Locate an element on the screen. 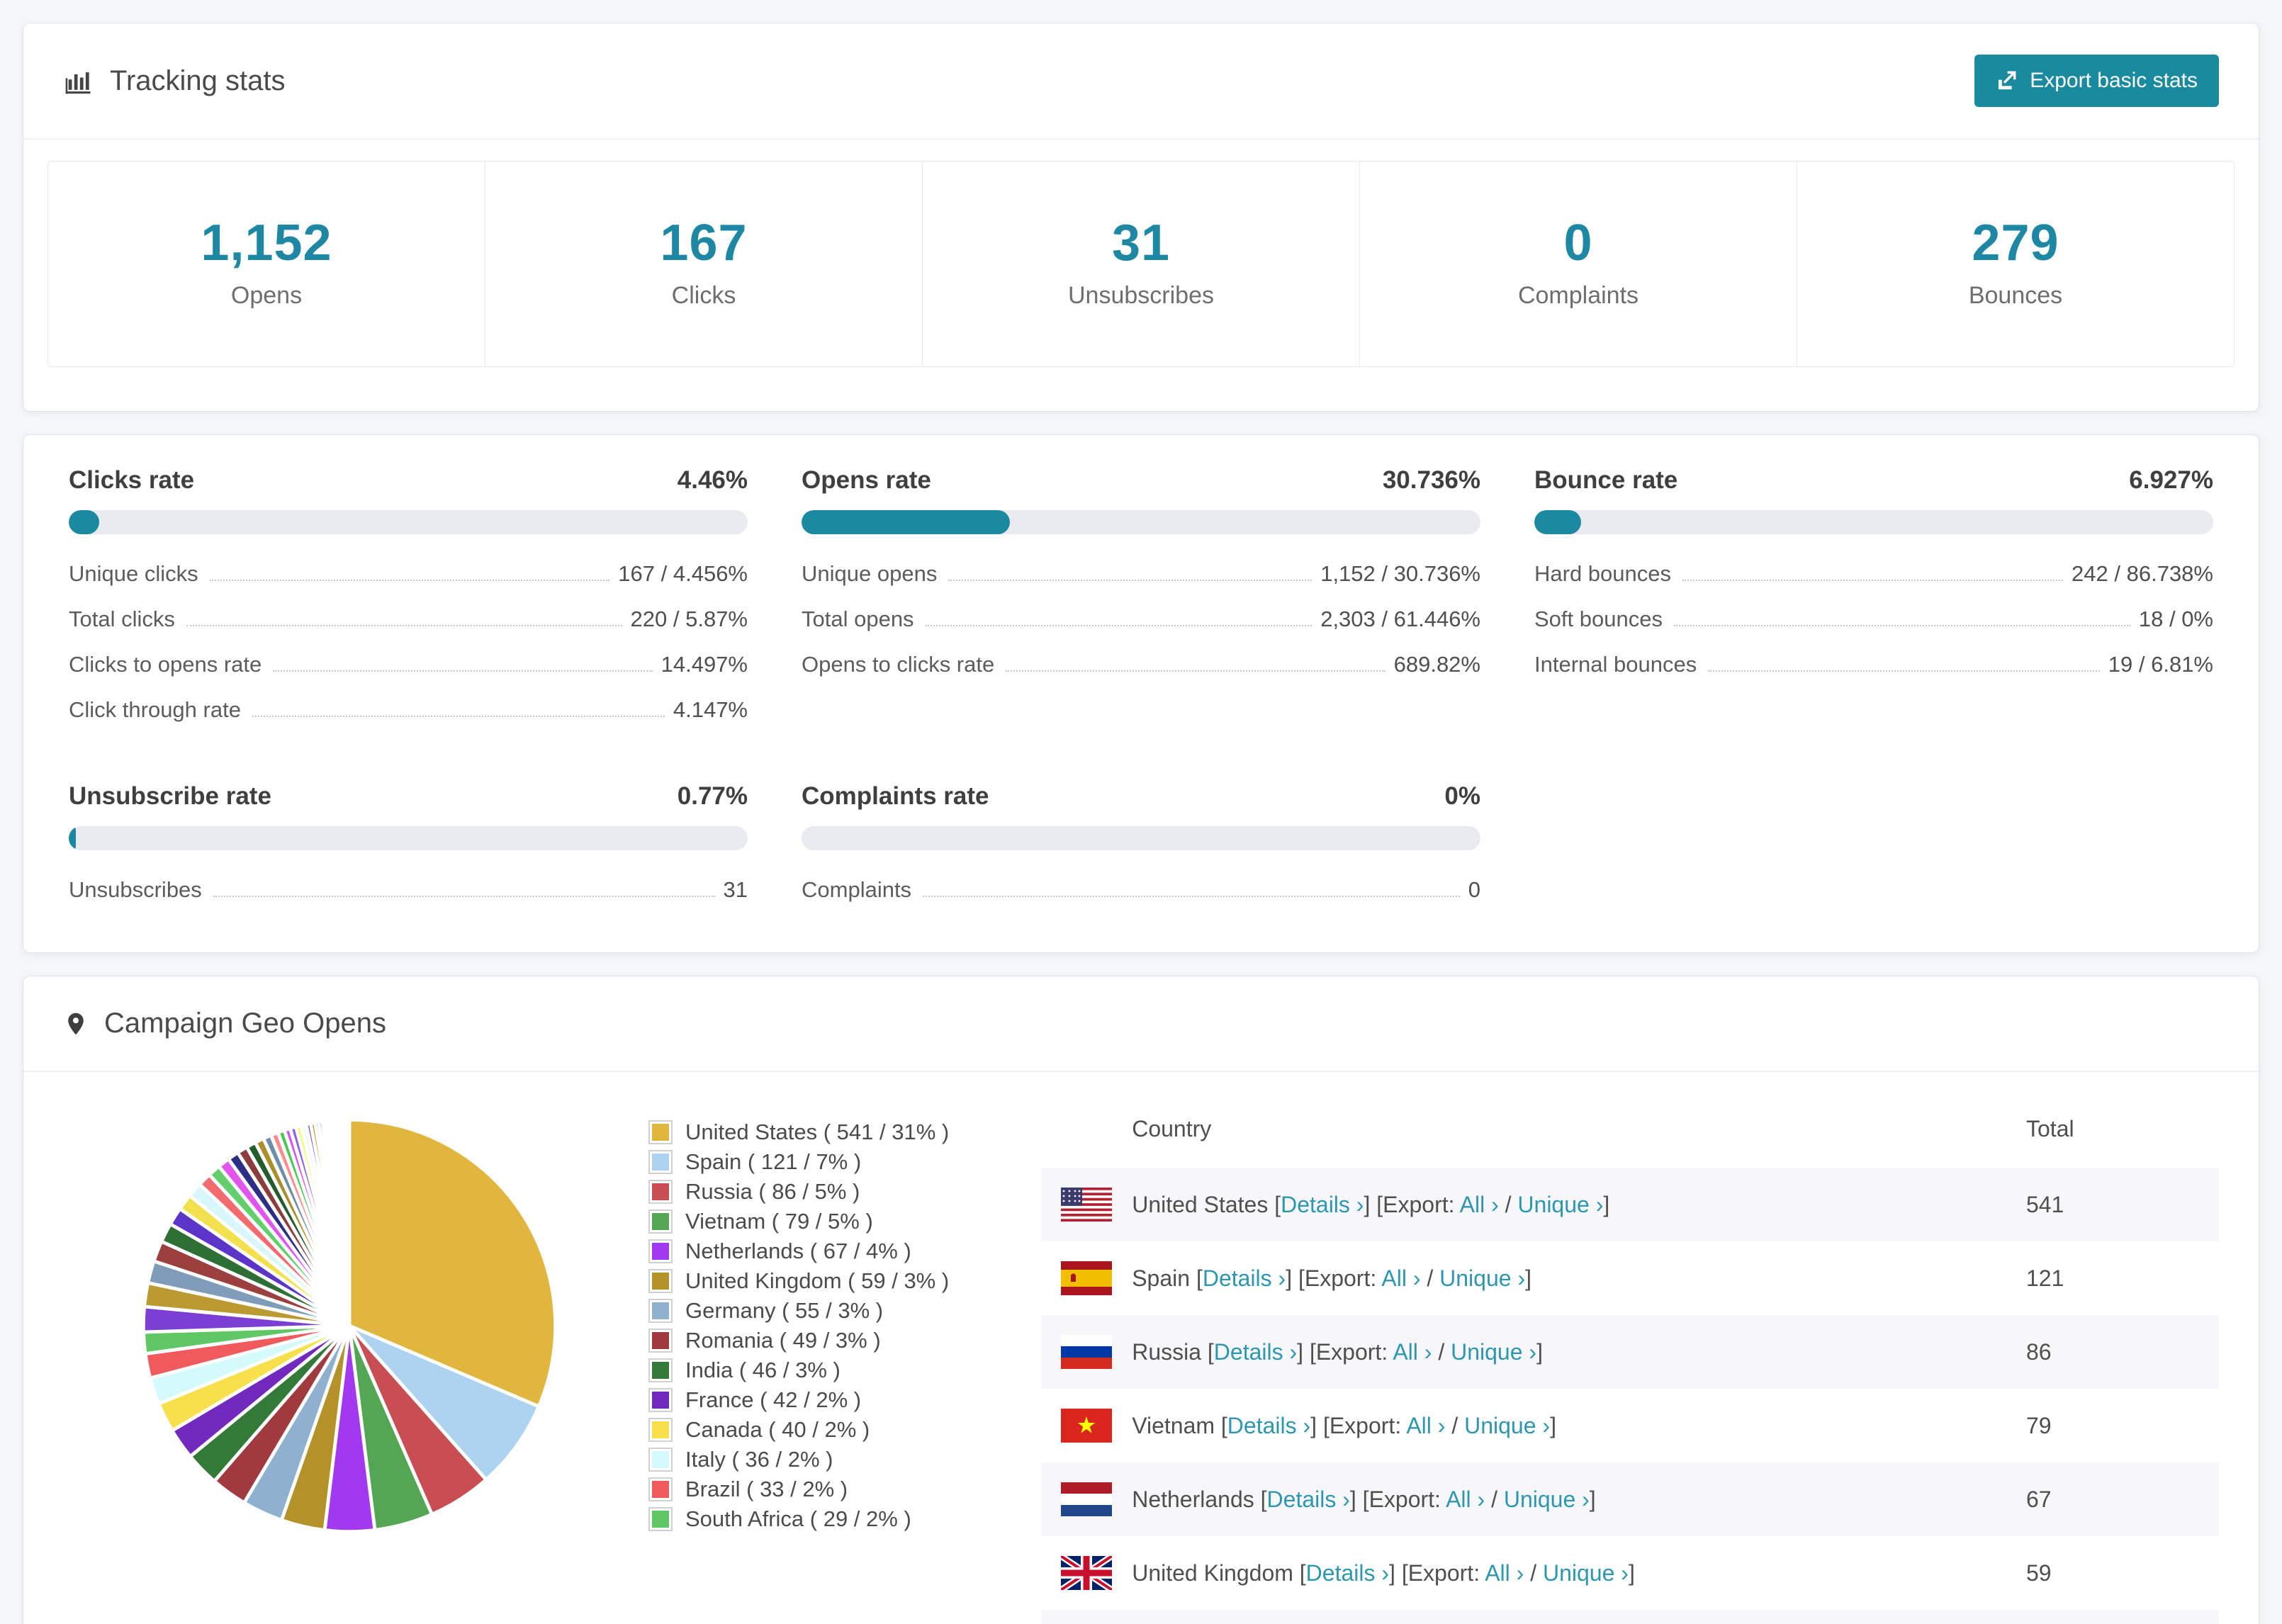 The height and width of the screenshot is (1624, 2282). summary-stat-unsubscribes: 31 Unsubscribes is located at coordinates (1140, 264).